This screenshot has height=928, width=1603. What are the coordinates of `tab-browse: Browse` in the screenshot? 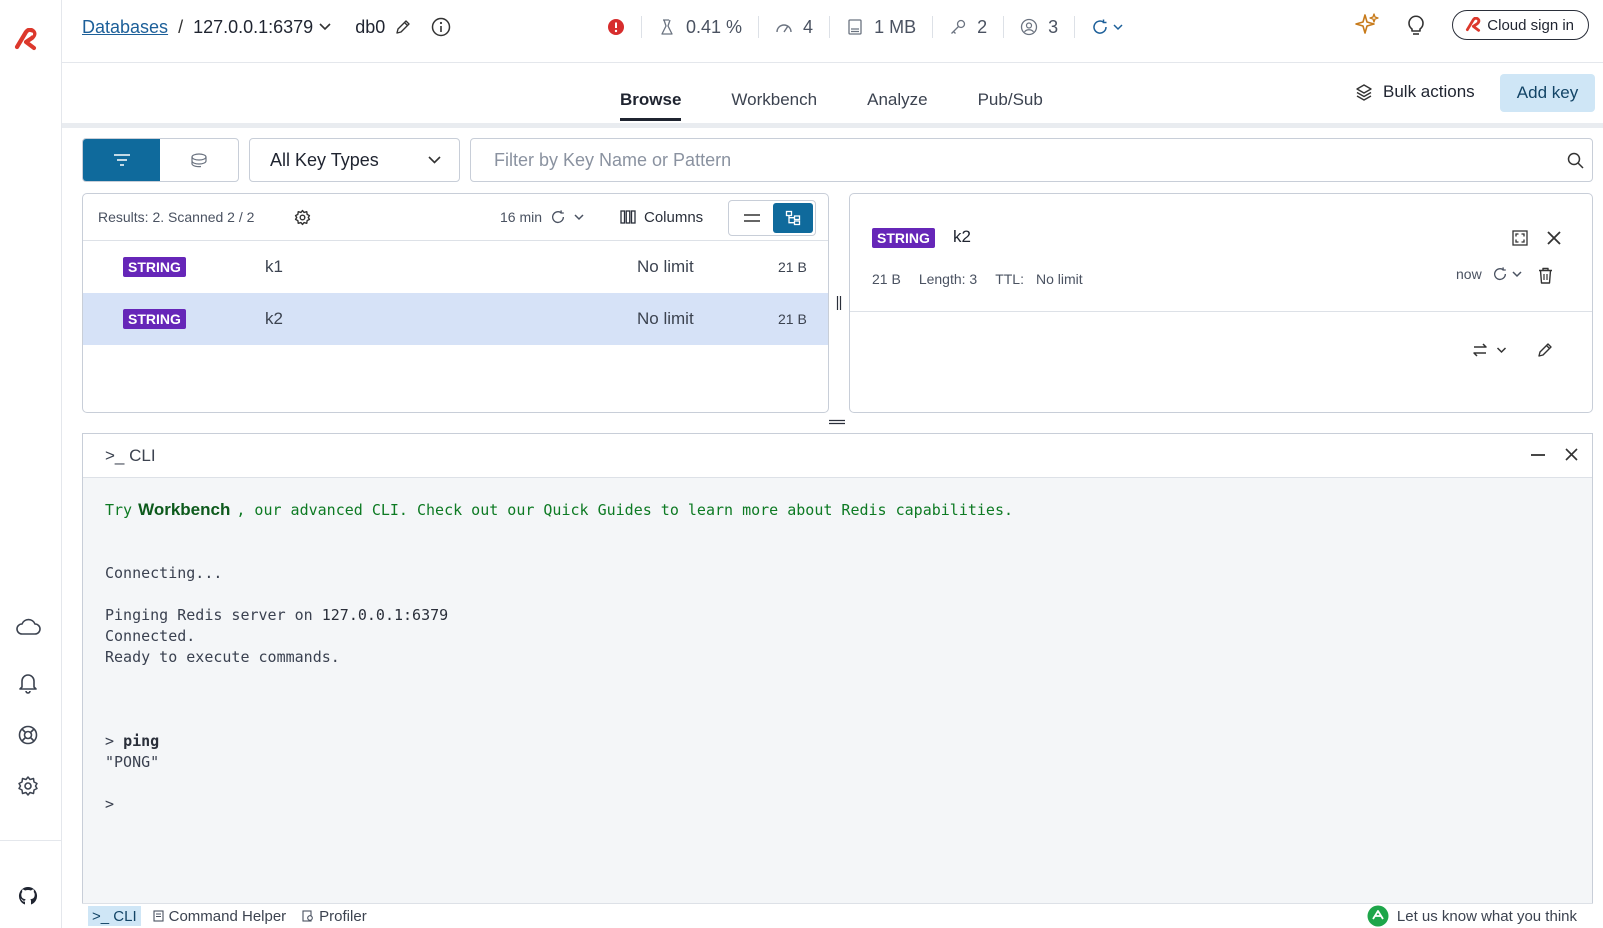 It's located at (651, 105).